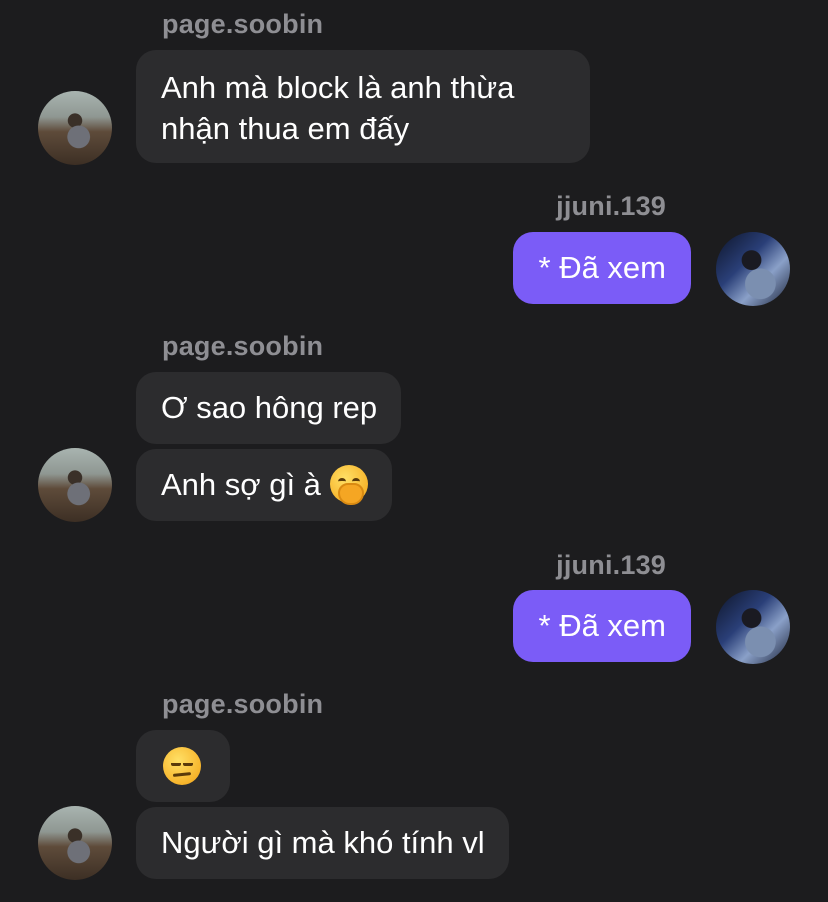 This screenshot has width=828, height=902. What do you see at coordinates (241, 484) in the screenshot?
I see `message-text: Anh sợ gì à` at bounding box center [241, 484].